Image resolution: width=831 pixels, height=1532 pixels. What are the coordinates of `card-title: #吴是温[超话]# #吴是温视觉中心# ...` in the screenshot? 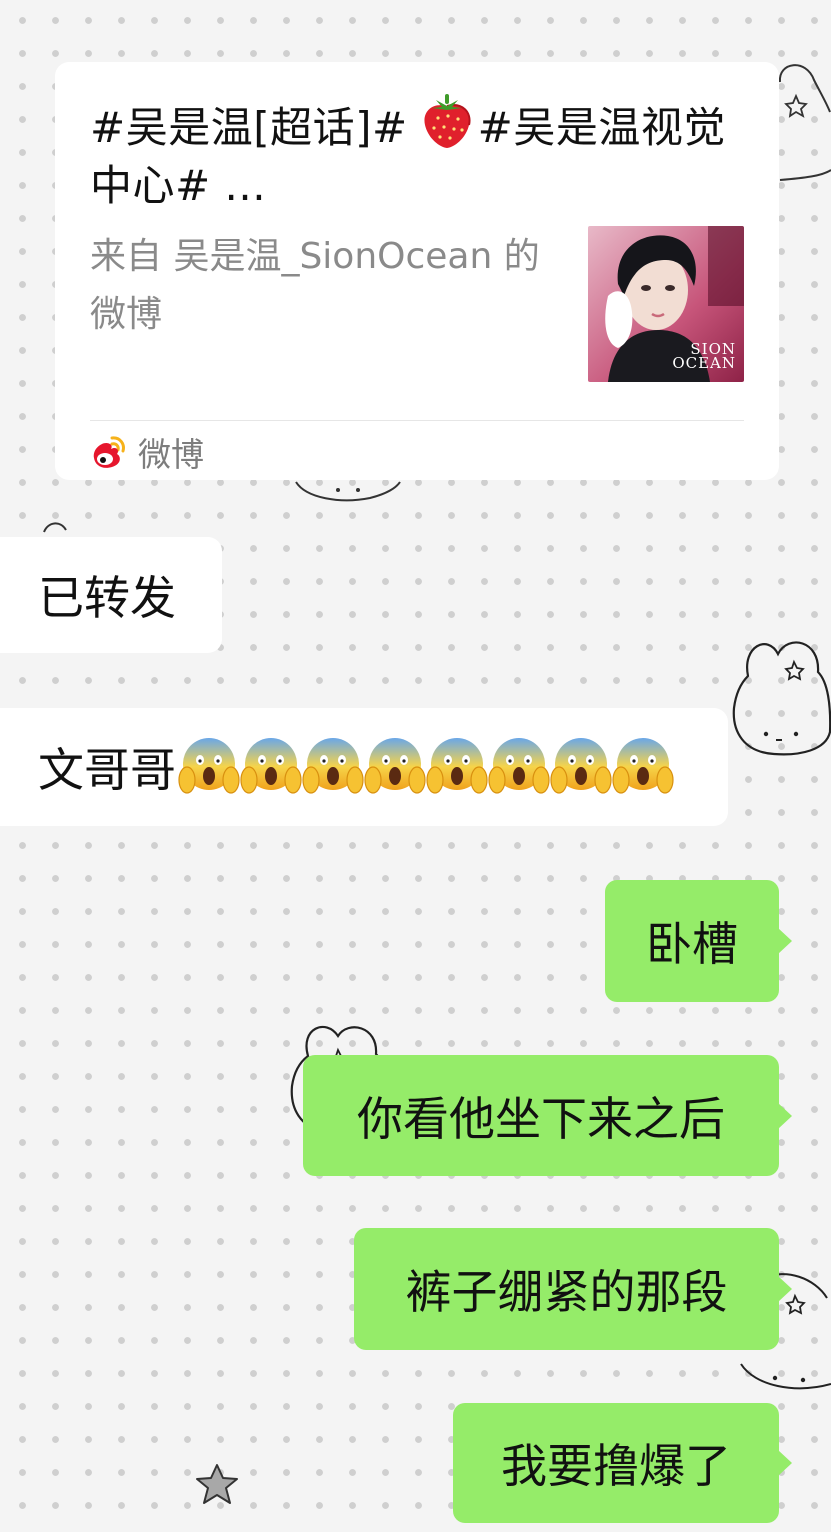 It's located at (410, 153).